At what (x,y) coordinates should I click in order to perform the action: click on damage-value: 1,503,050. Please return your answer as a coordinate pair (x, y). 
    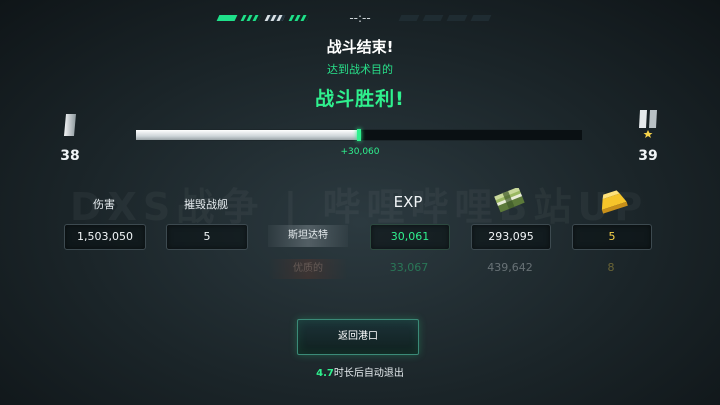
    Looking at the image, I should click on (105, 237).